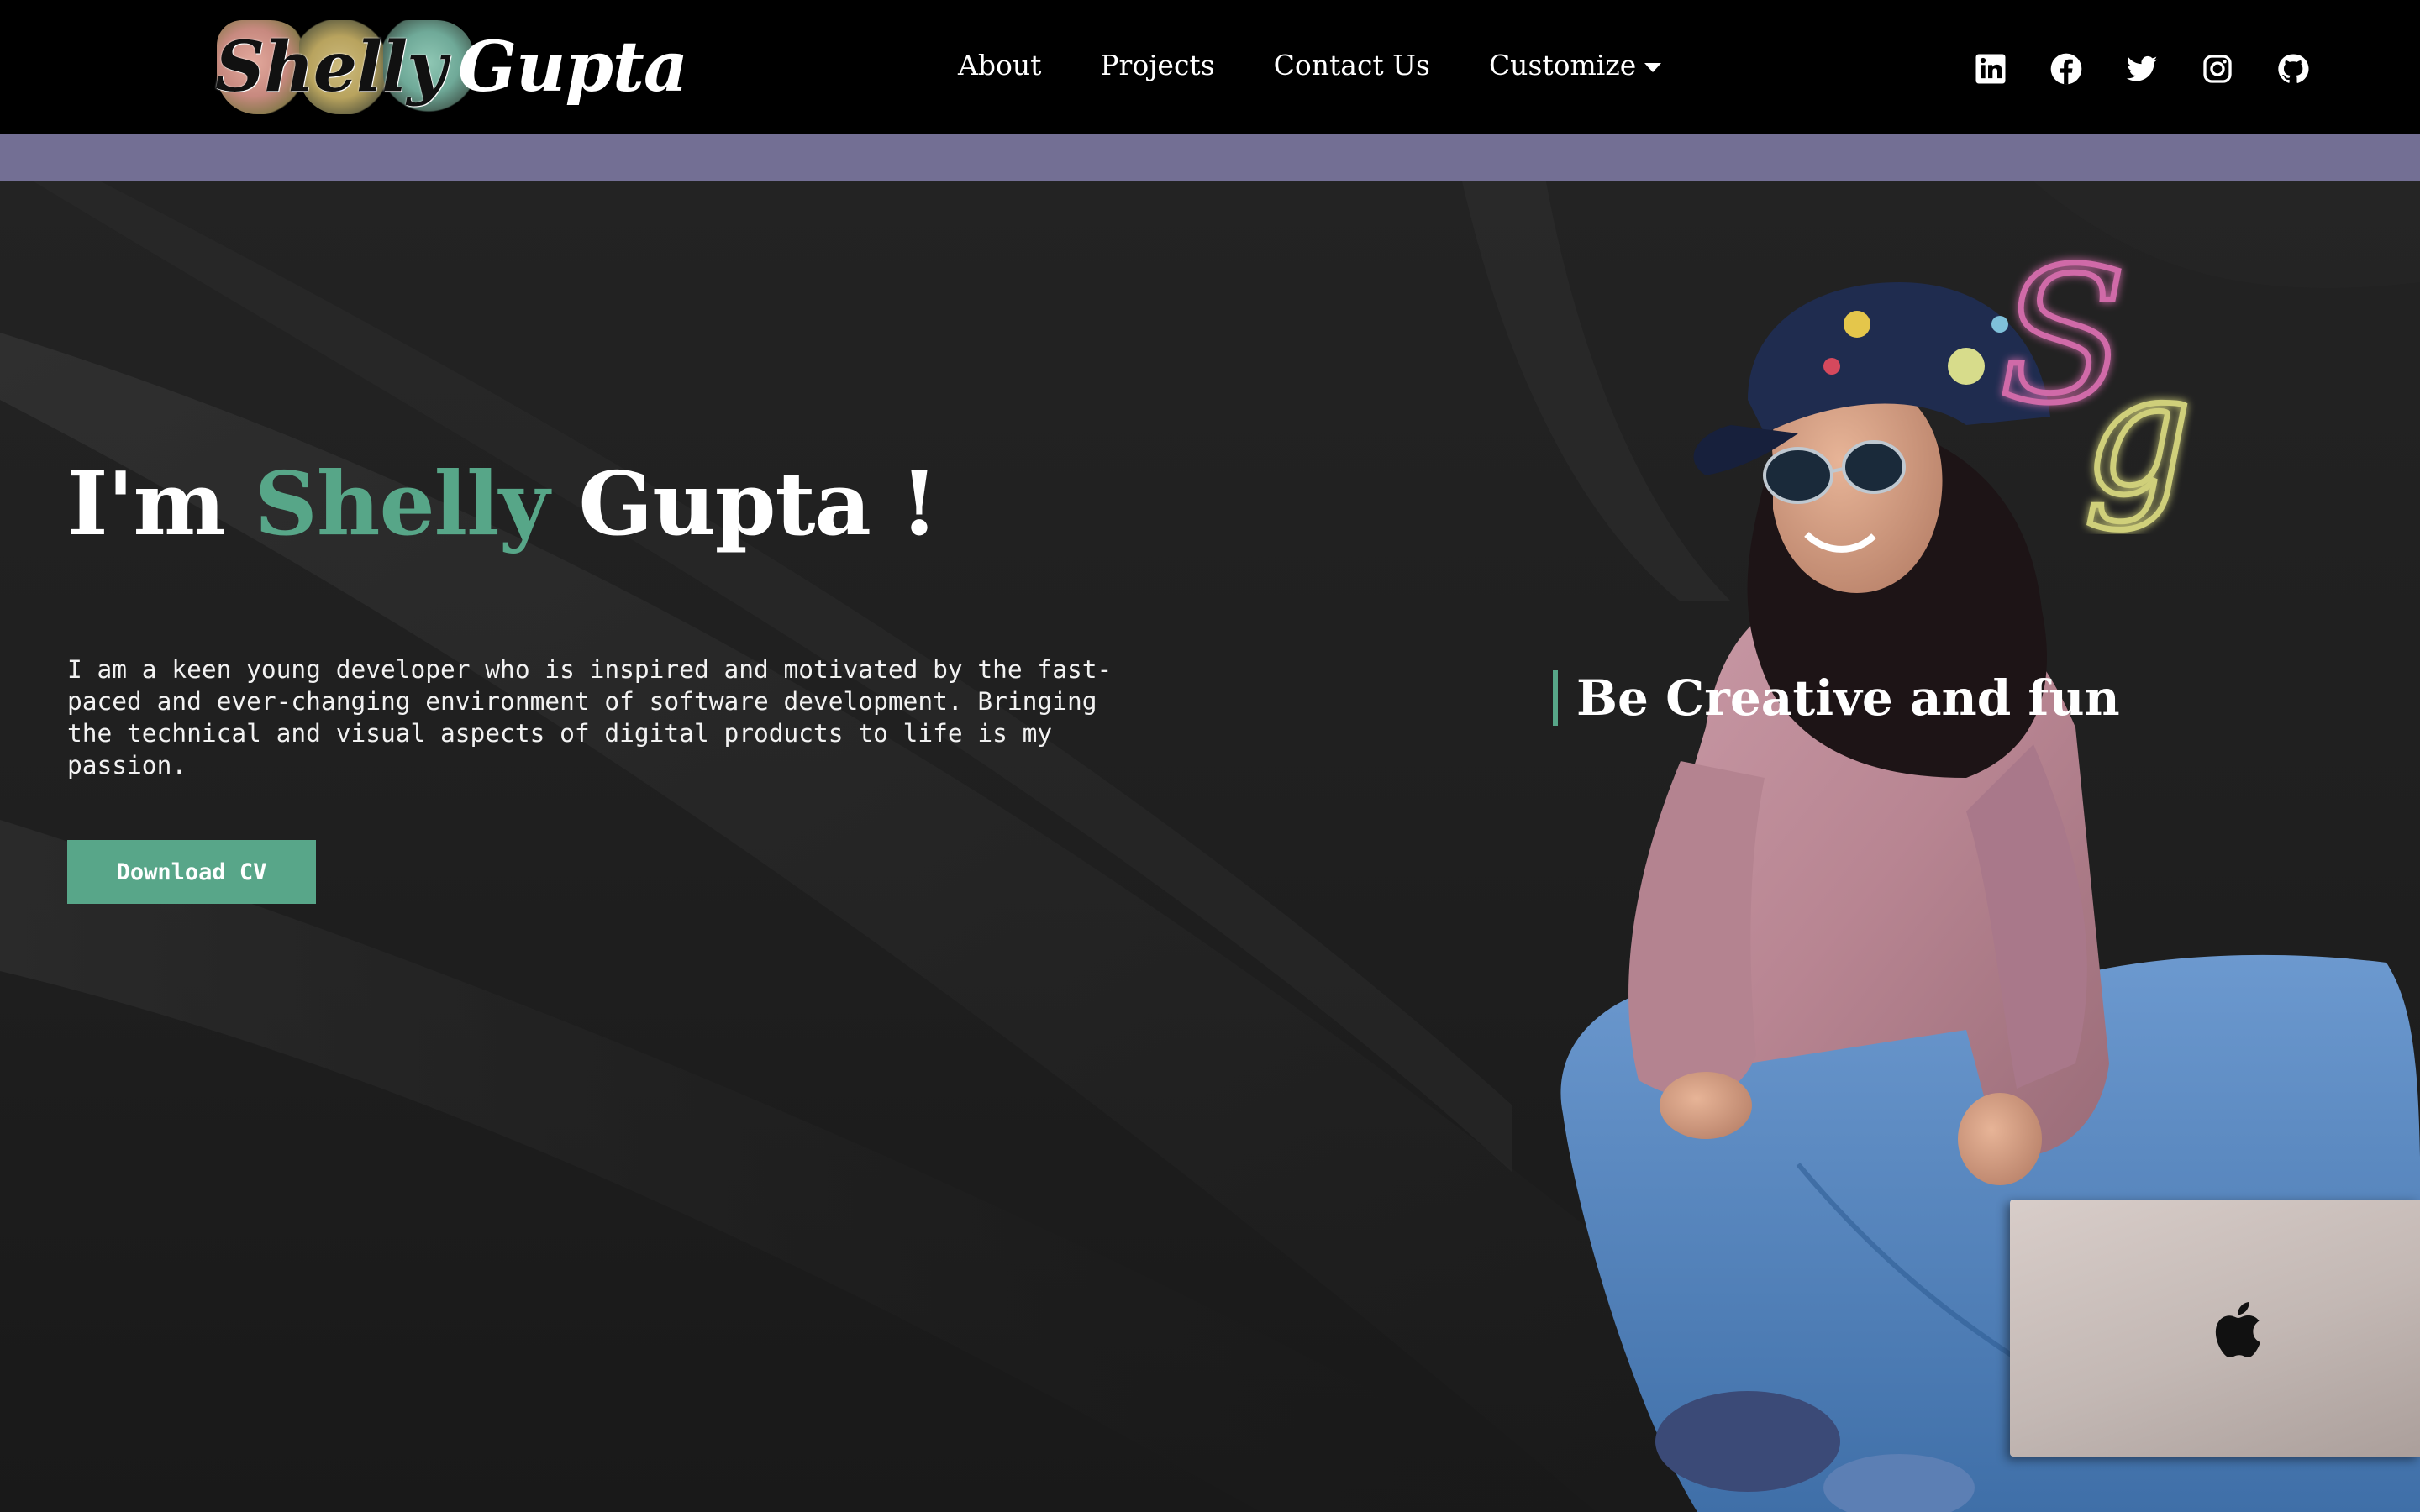 The height and width of the screenshot is (1512, 2420). I want to click on github-icon, so click(2293, 69).